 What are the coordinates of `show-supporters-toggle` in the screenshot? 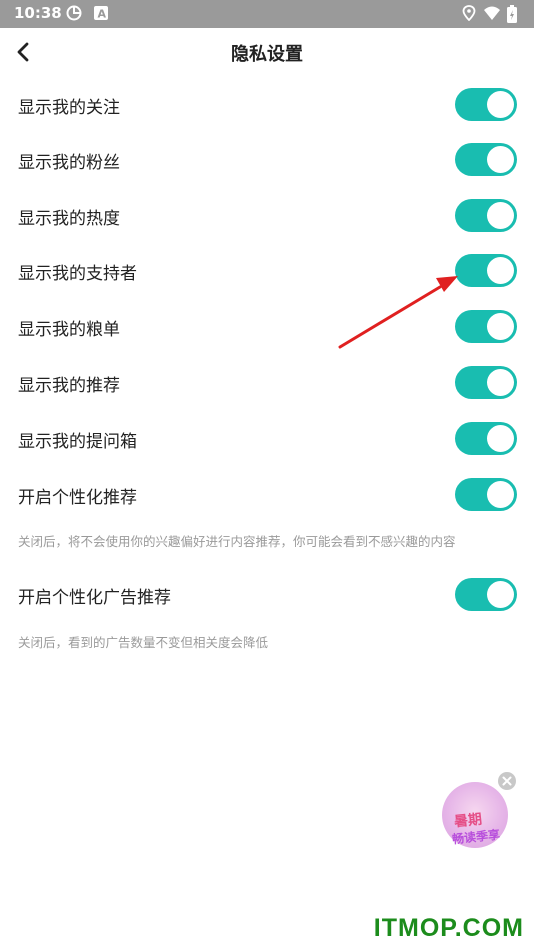 It's located at (486, 270).